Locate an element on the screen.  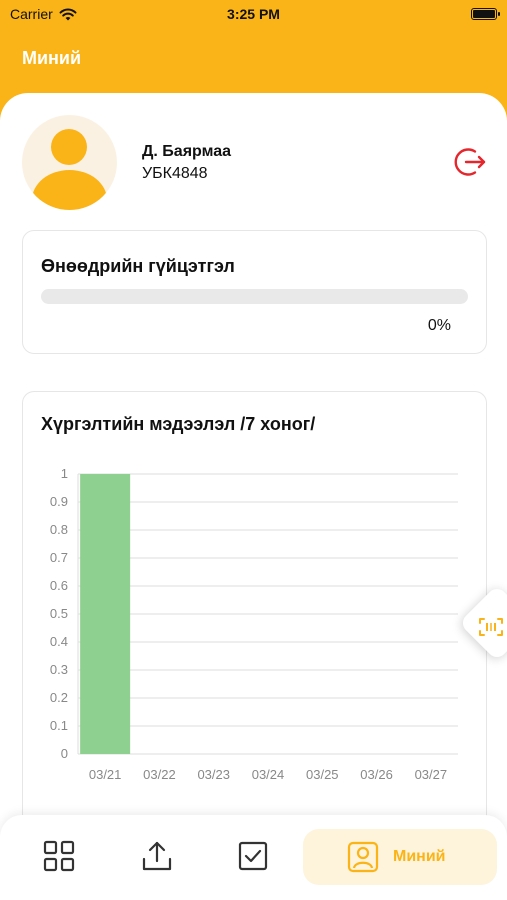
x-tick-label: 03/26 is located at coordinates (376, 774).